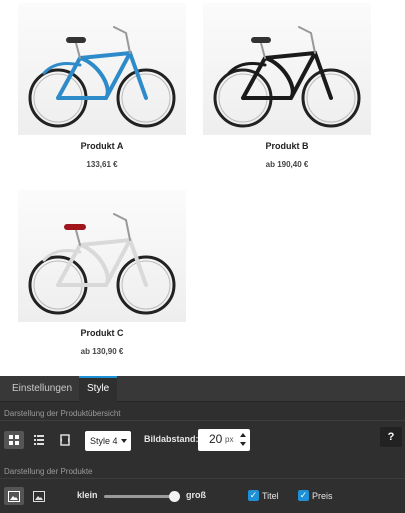 Image resolution: width=405 pixels, height=513 pixels. I want to click on spacing-value: 20, so click(215, 439).